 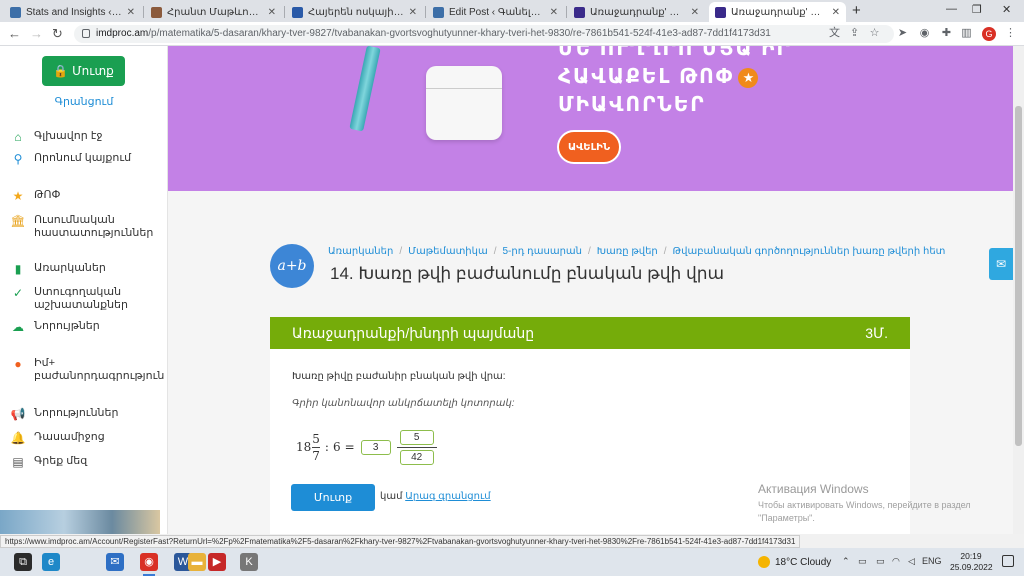 What do you see at coordinates (18, 327) in the screenshot?
I see `cloud-upload-icon: ☁` at bounding box center [18, 327].